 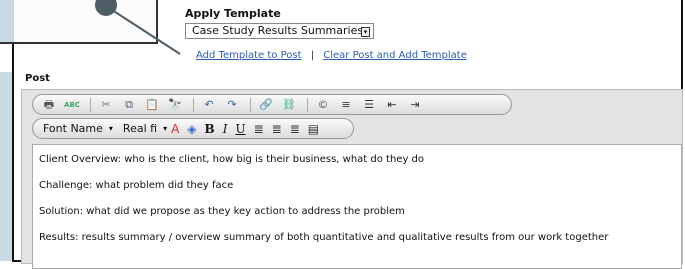 What do you see at coordinates (49, 105) in the screenshot?
I see `print-icon: 🖶` at bounding box center [49, 105].